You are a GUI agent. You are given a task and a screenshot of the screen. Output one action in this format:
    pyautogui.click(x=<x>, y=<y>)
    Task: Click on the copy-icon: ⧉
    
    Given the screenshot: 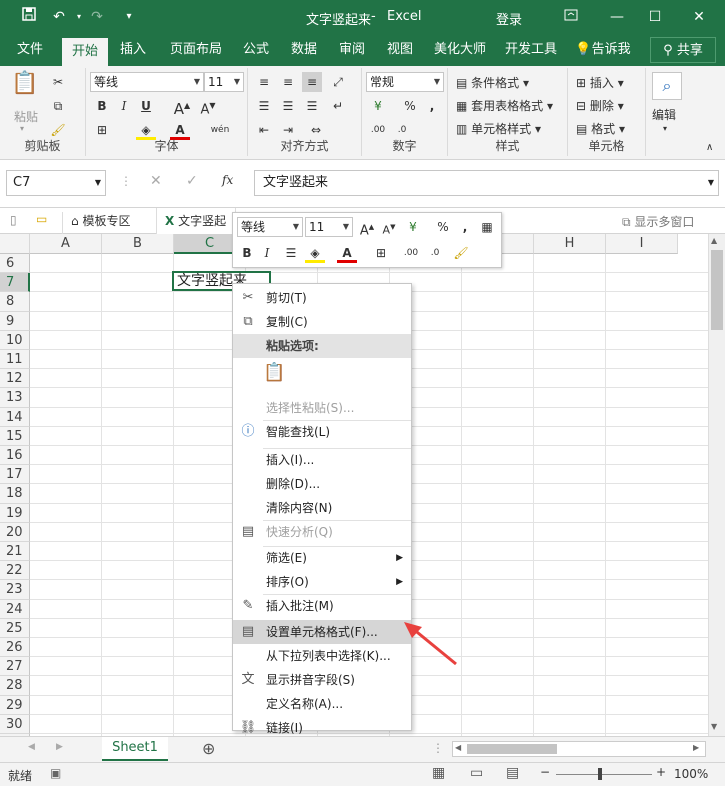 What is the action you would take?
    pyautogui.click(x=58, y=106)
    